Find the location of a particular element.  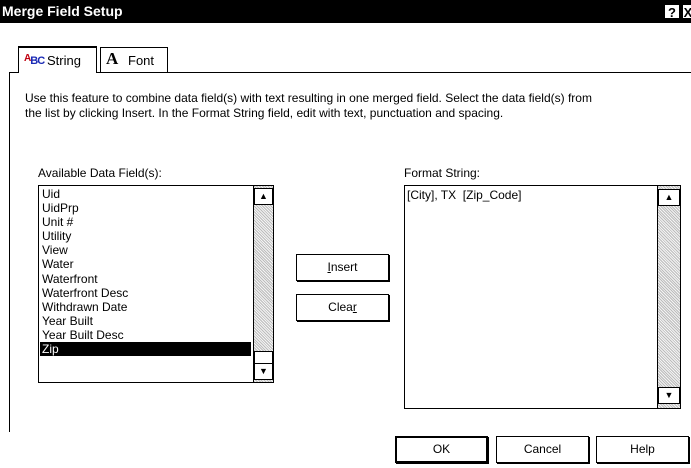

clear-button: Clear is located at coordinates (342, 307).